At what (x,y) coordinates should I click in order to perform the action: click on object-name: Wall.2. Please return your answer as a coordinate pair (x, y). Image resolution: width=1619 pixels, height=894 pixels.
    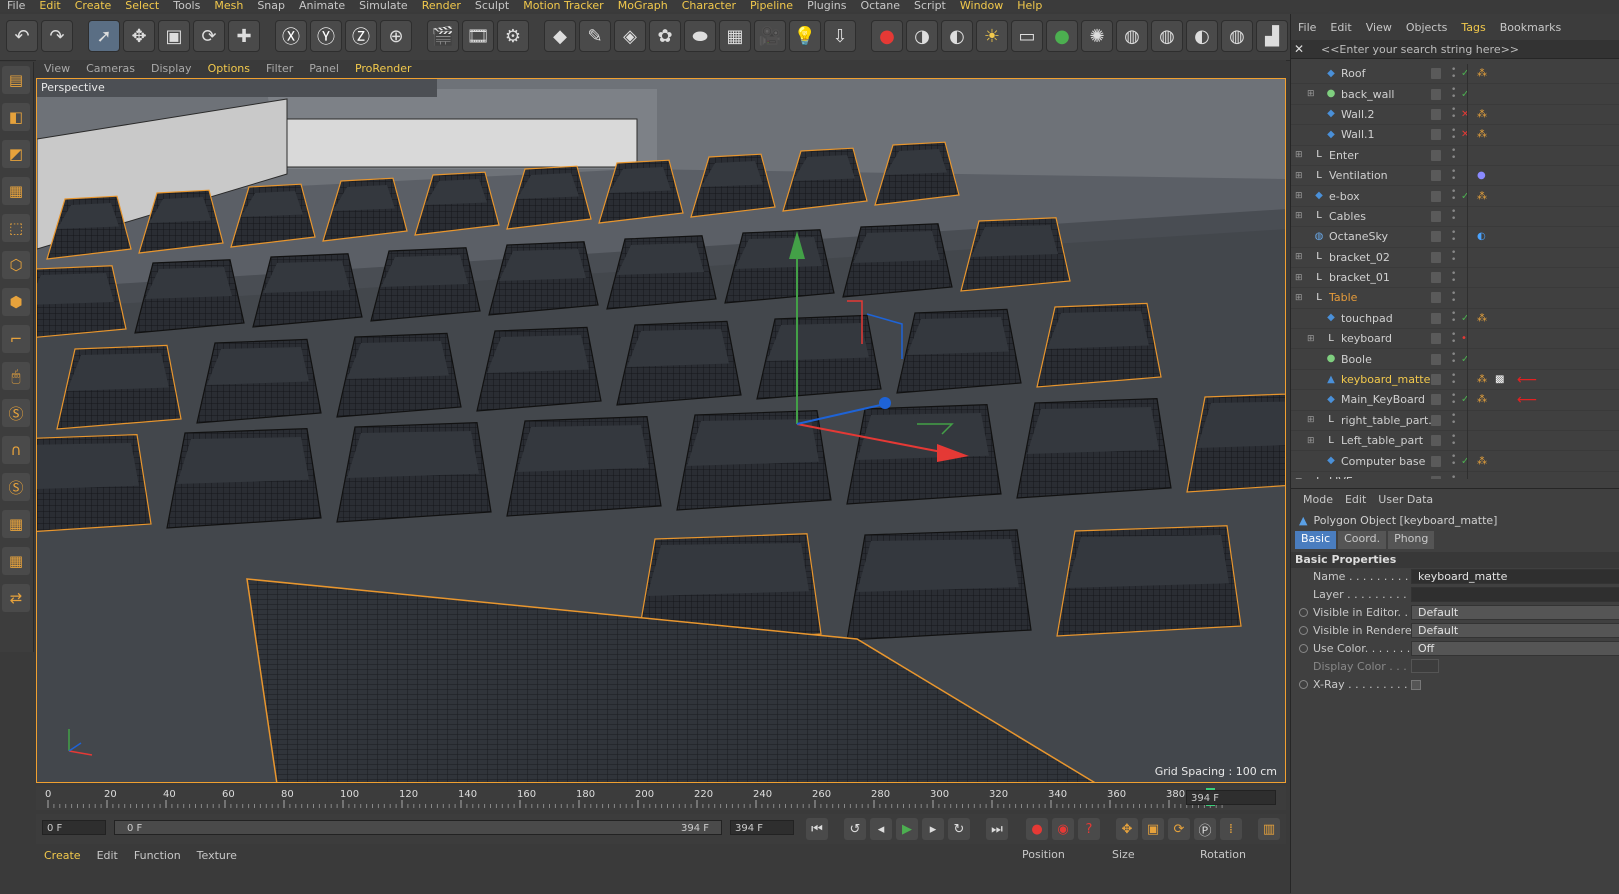
    Looking at the image, I should click on (1358, 114).